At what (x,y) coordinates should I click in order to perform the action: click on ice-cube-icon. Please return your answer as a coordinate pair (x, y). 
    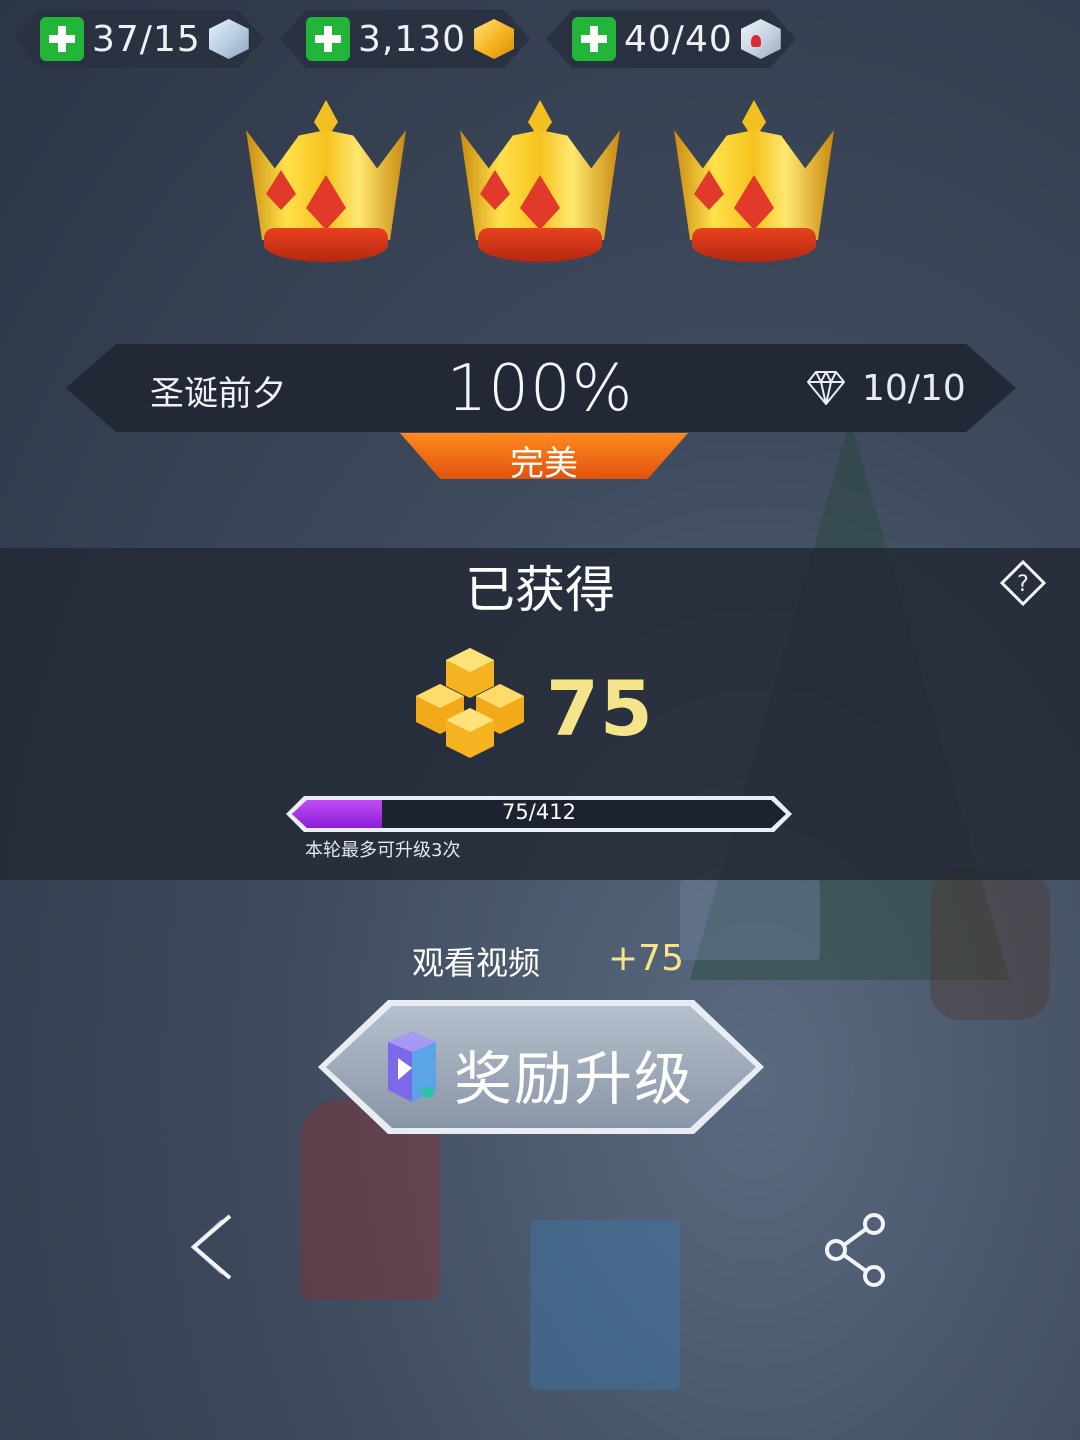
    Looking at the image, I should click on (229, 39).